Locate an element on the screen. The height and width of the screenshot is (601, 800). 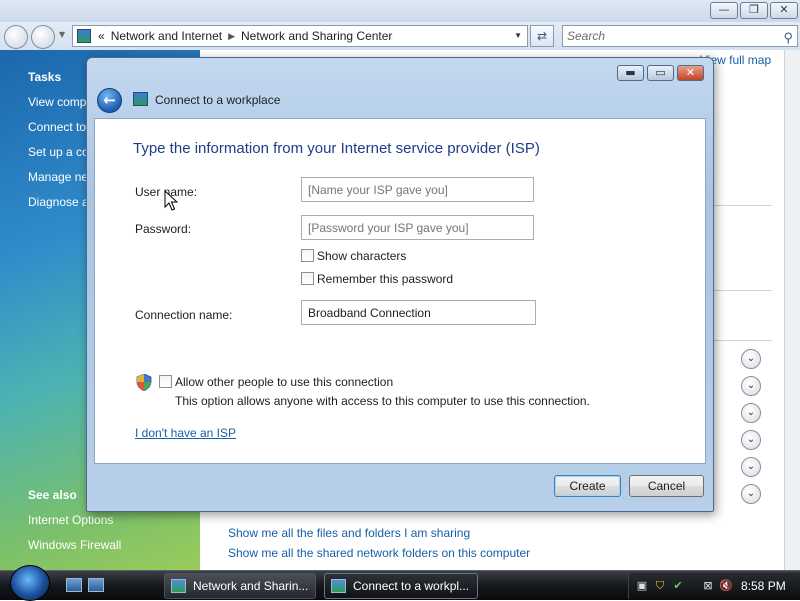
search-input: Search ⚲ is located at coordinates (680, 36).